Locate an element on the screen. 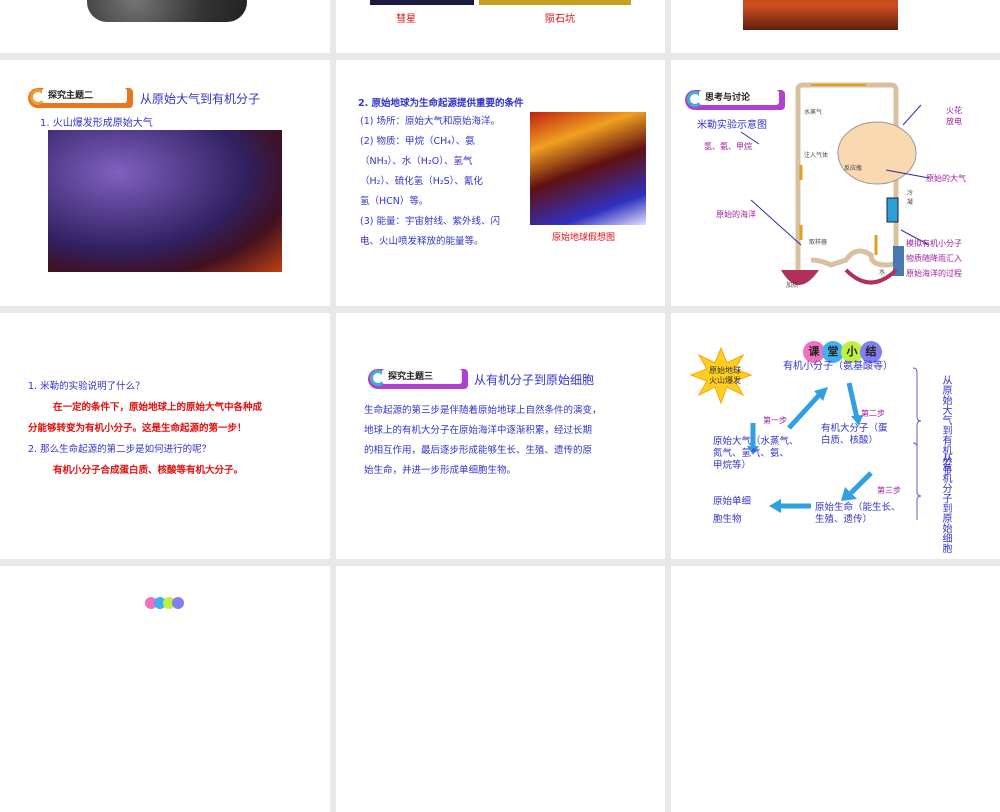 The height and width of the screenshot is (812, 1000). step-2: 第二步 is located at coordinates (873, 413).